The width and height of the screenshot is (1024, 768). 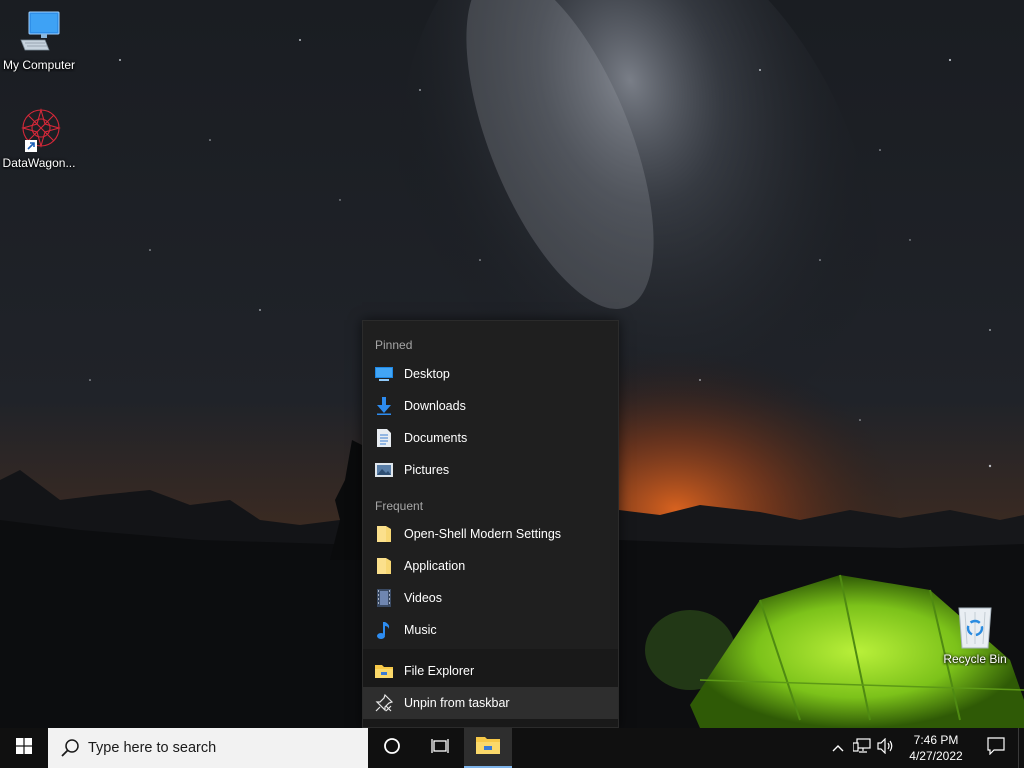 What do you see at coordinates (384, 598) in the screenshot?
I see `videos-icon` at bounding box center [384, 598].